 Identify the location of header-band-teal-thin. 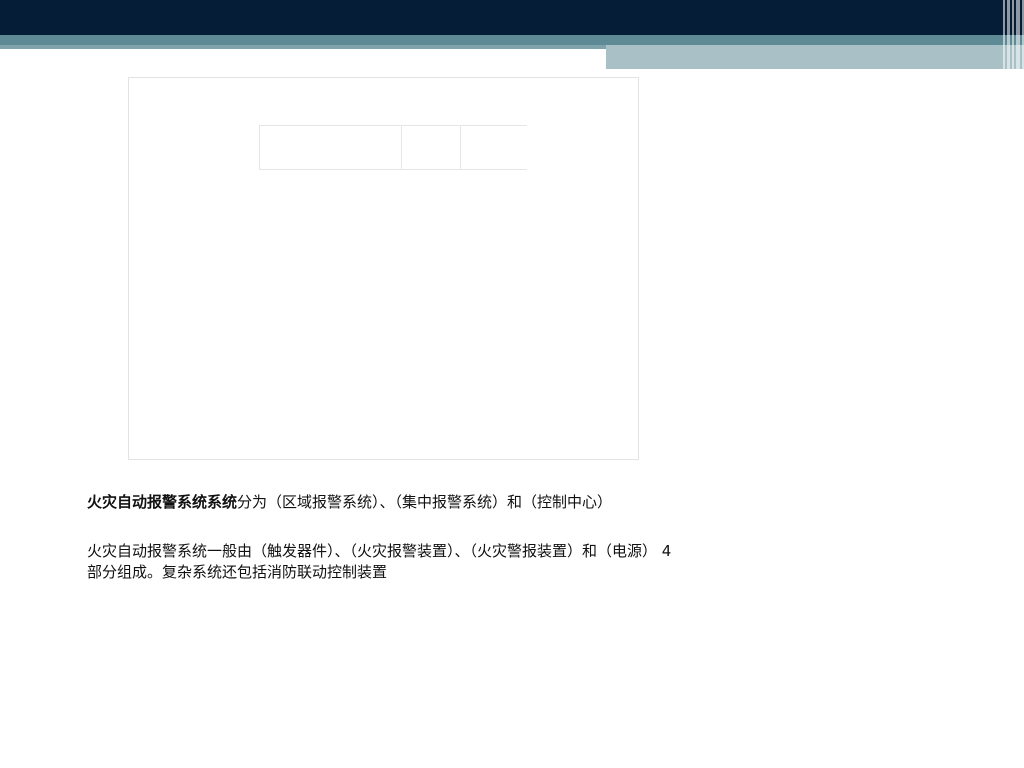
(303, 47).